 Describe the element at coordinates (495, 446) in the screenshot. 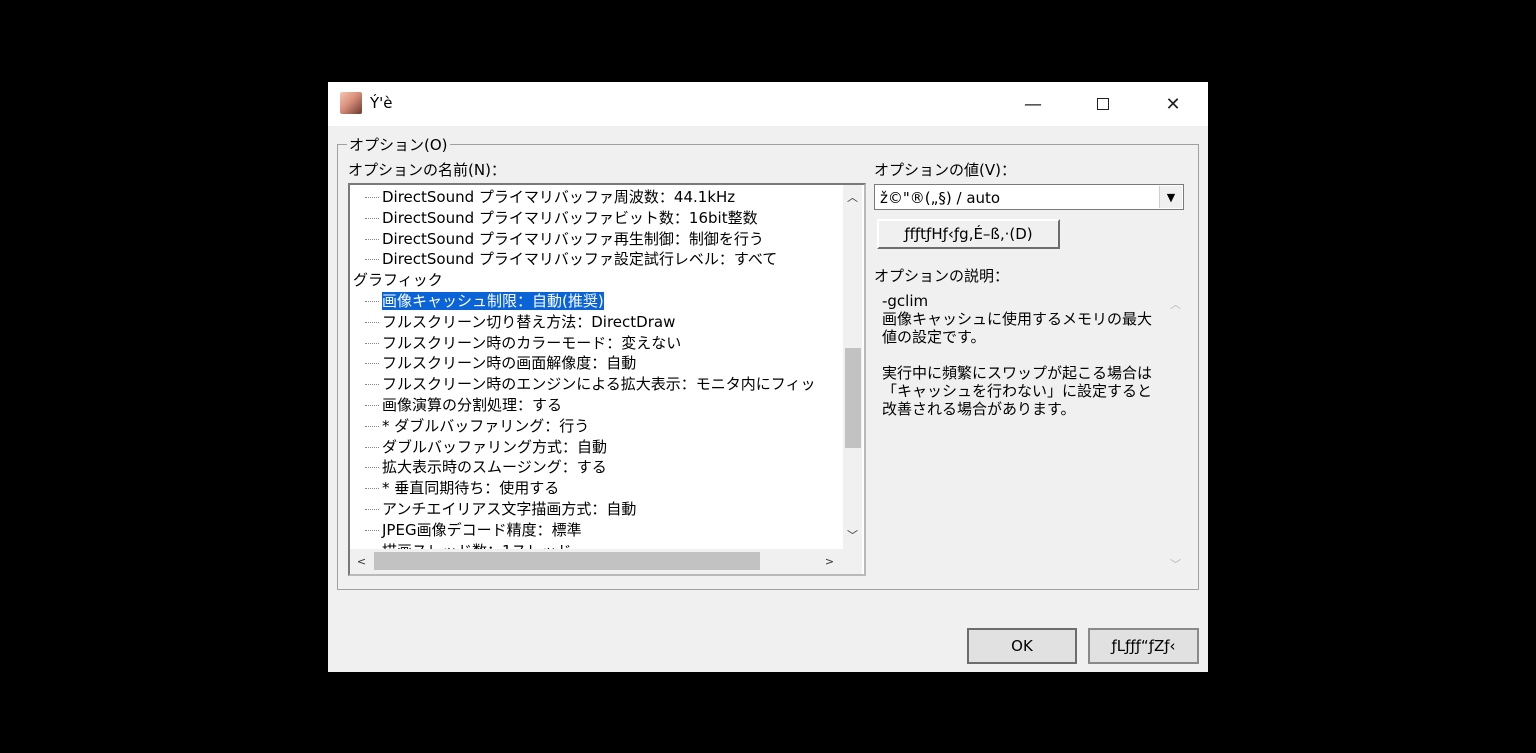

I see `tree-item-label: ダブルバッファリング方式：自動` at that location.